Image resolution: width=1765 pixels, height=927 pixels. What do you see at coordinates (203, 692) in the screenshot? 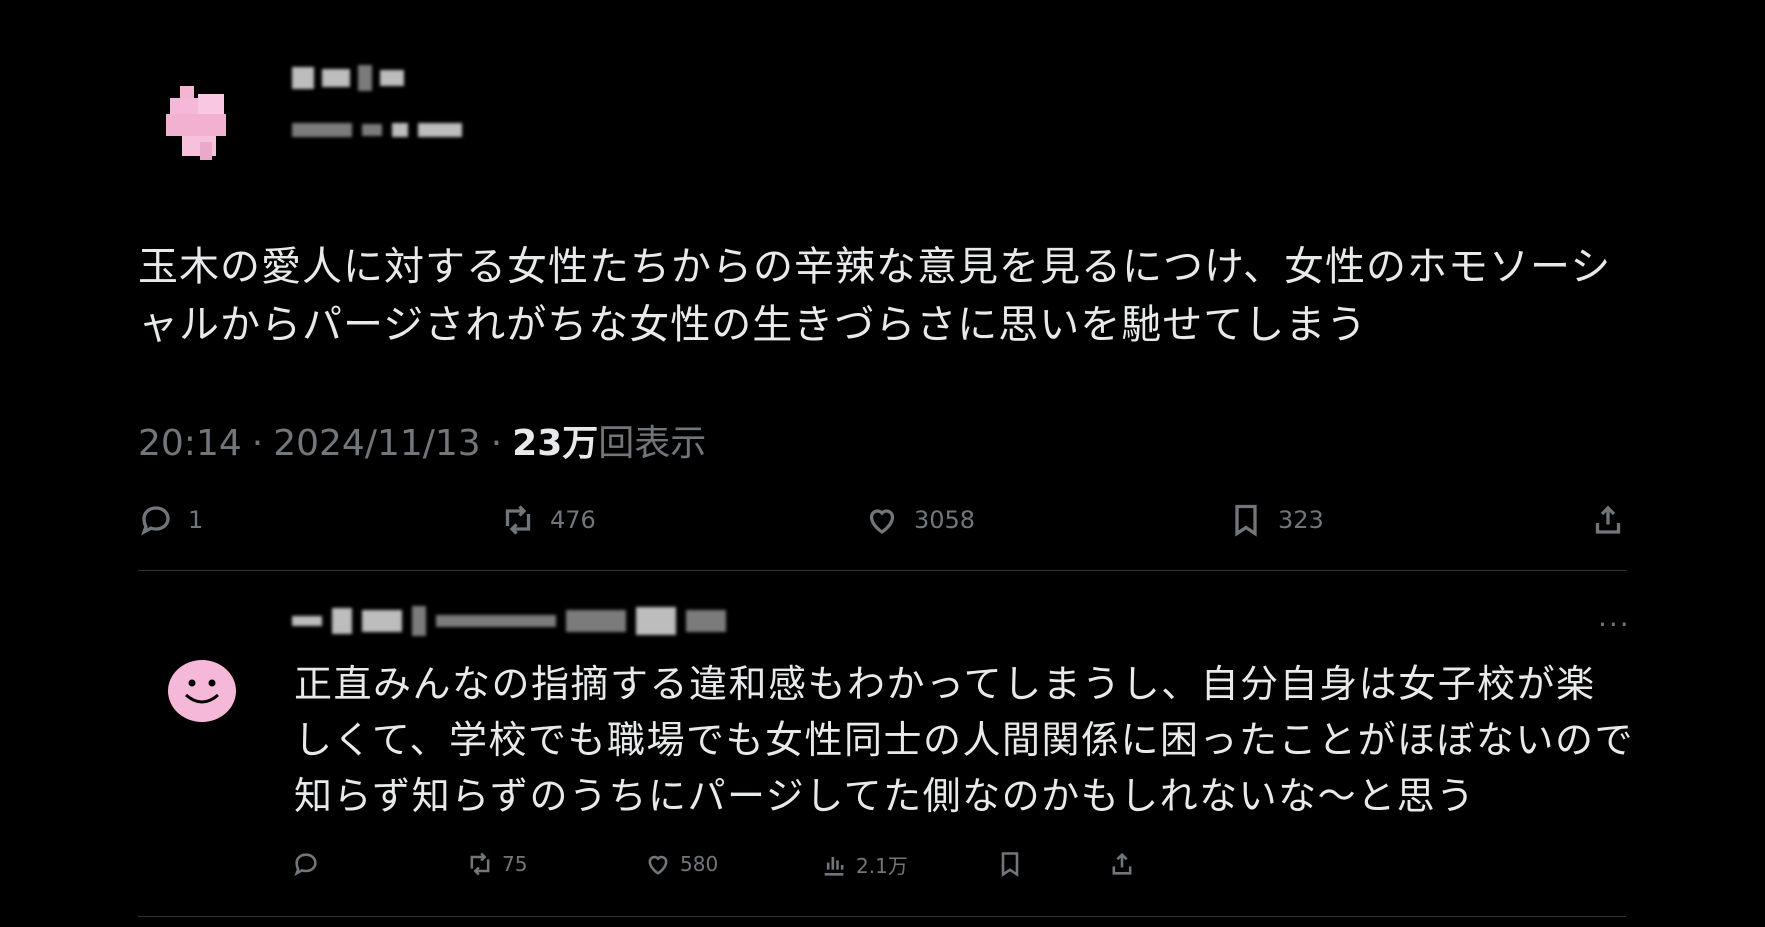
I see `reply-avatar` at bounding box center [203, 692].